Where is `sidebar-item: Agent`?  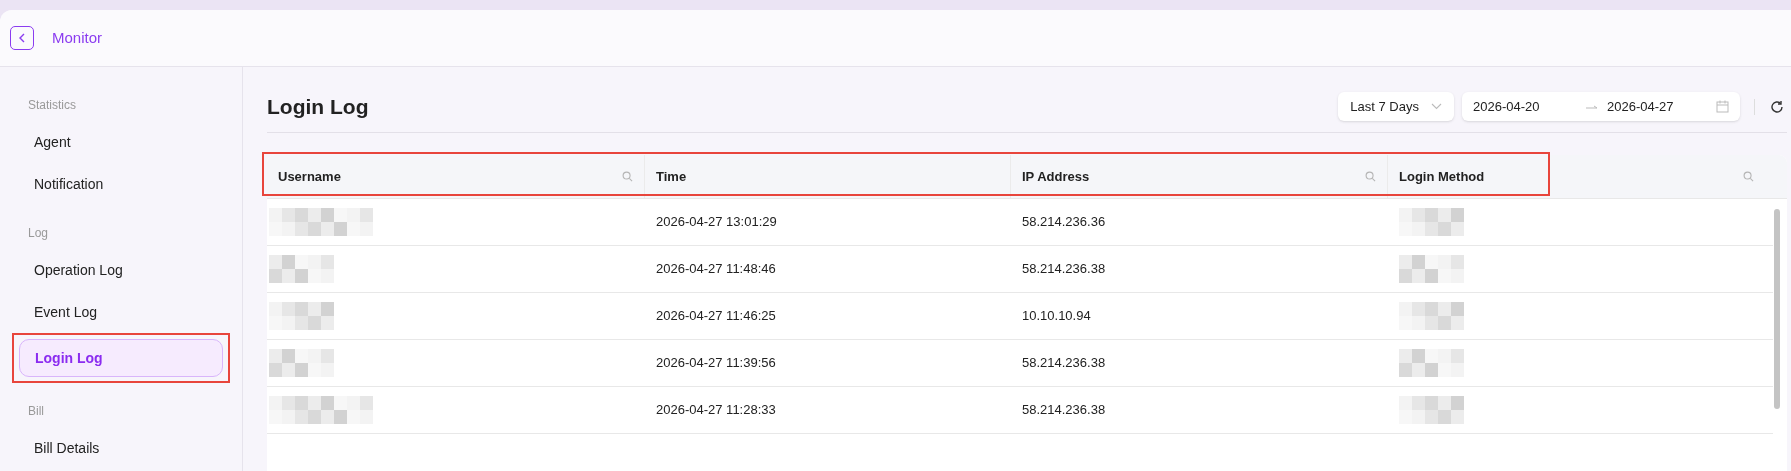
sidebar-item: Agent is located at coordinates (121, 142).